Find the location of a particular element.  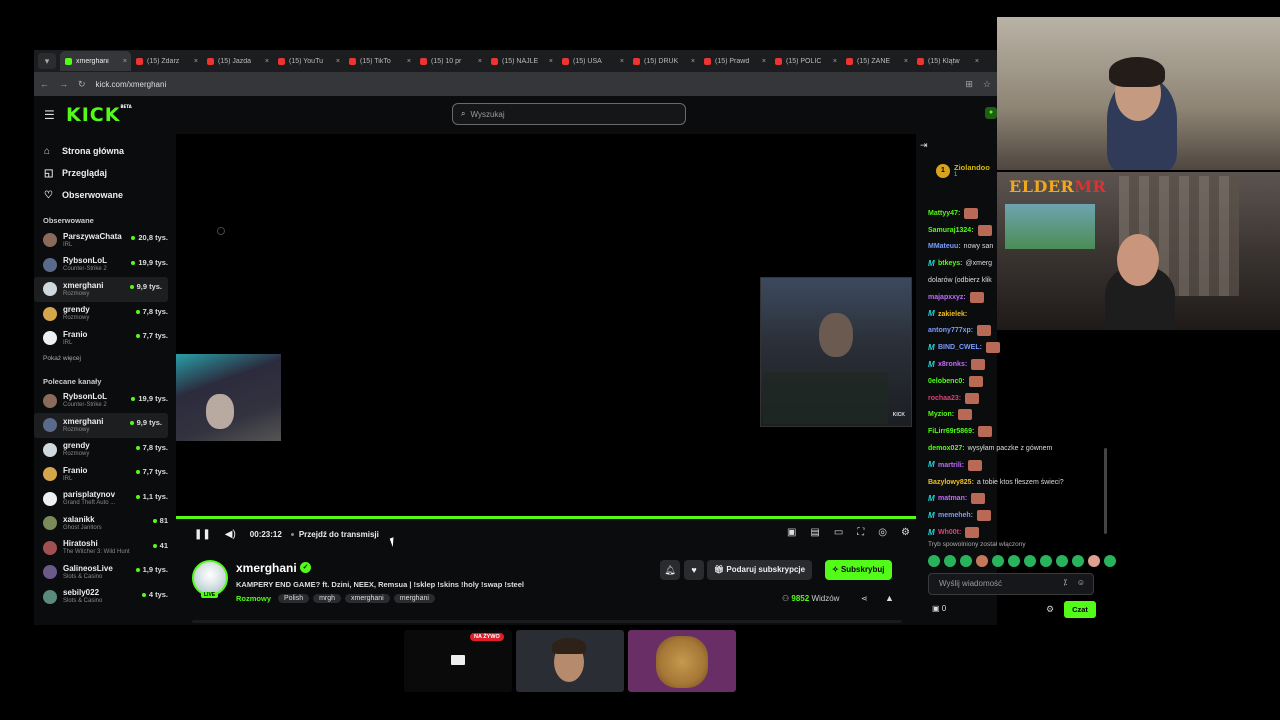

chat-username: x8ronks: is located at coordinates (952, 364).